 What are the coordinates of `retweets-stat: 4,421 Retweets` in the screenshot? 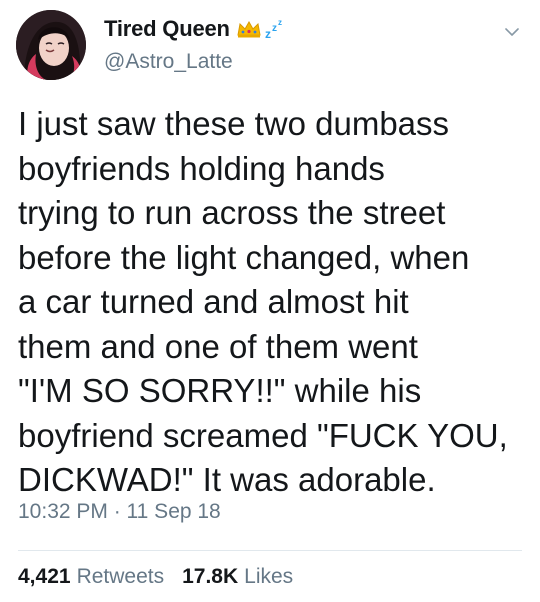 It's located at (91, 577).